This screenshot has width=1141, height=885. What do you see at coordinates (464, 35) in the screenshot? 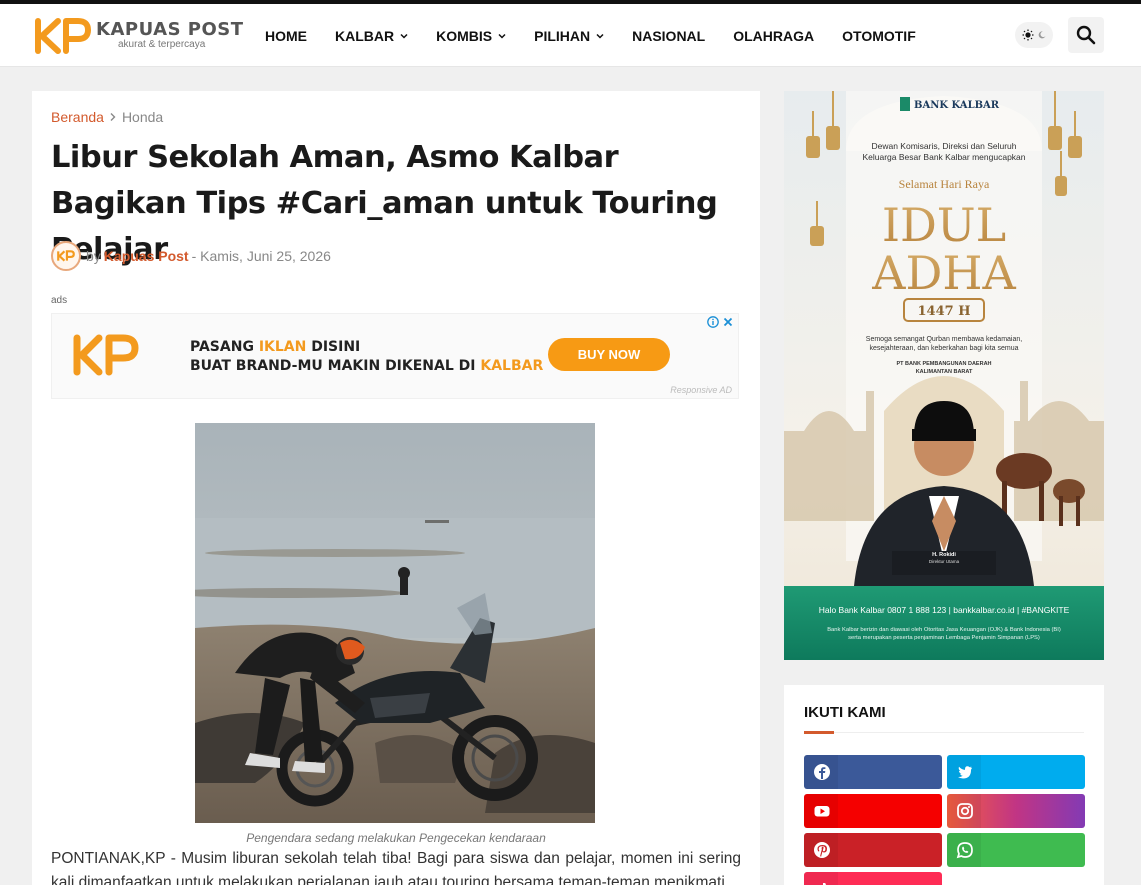
I see `nav-item-label: KOMBIS` at bounding box center [464, 35].